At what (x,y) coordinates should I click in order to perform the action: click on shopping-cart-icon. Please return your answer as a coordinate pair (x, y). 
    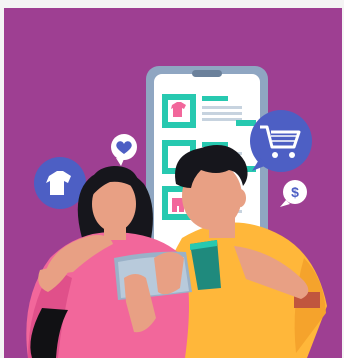
    Looking at the image, I should click on (281, 141).